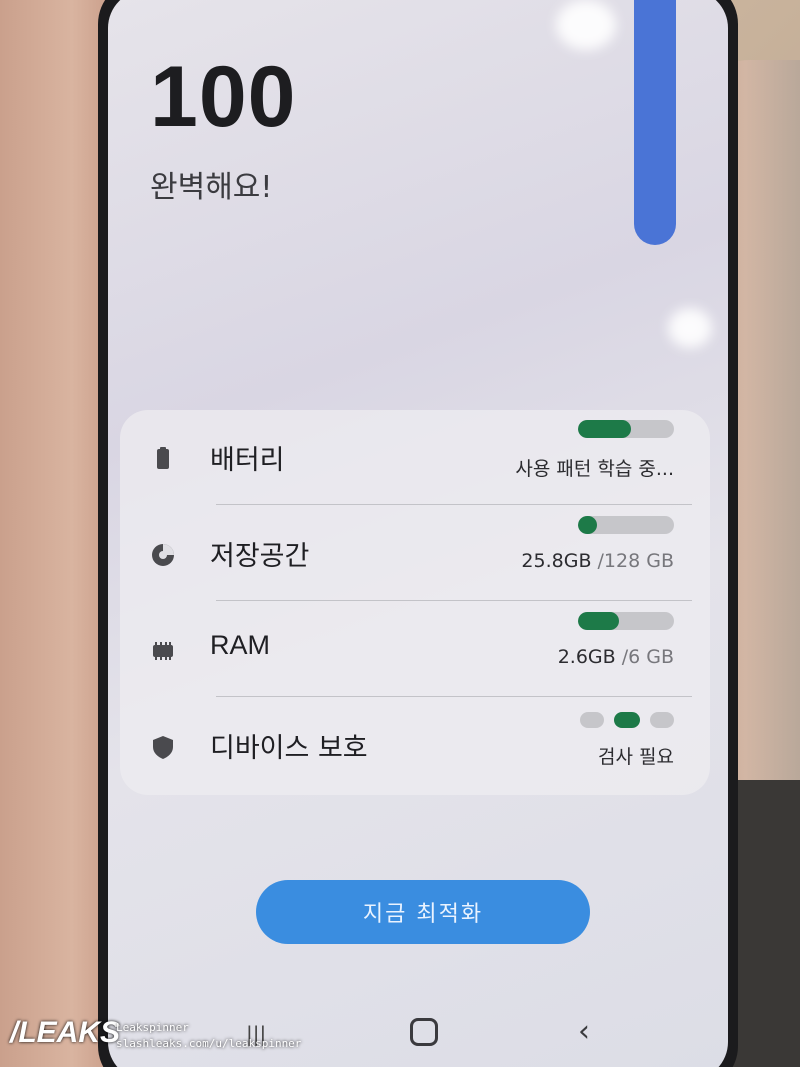 The width and height of the screenshot is (800, 1067). What do you see at coordinates (163, 747) in the screenshot?
I see `shield-icon` at bounding box center [163, 747].